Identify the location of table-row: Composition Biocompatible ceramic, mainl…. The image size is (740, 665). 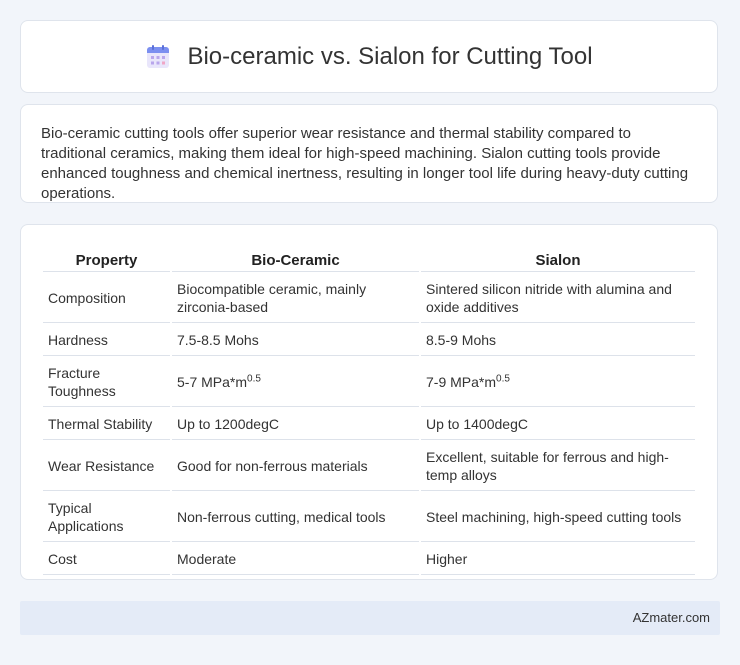
(369, 298).